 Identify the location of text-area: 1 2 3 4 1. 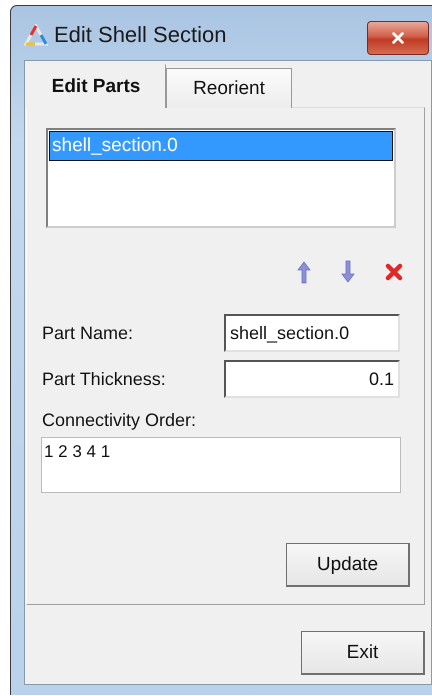
(221, 465).